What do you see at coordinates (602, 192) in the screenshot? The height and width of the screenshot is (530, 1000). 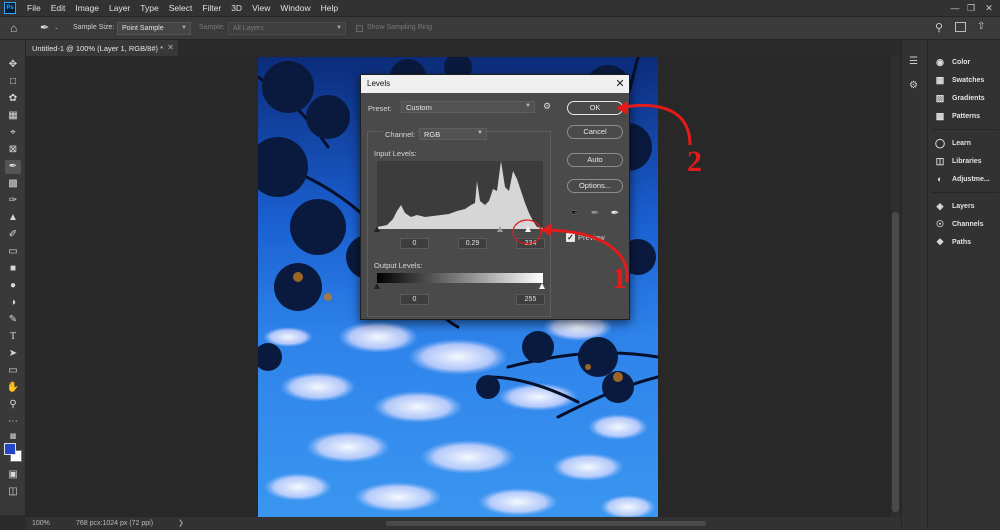 I see `annotation-overlay` at bounding box center [602, 192].